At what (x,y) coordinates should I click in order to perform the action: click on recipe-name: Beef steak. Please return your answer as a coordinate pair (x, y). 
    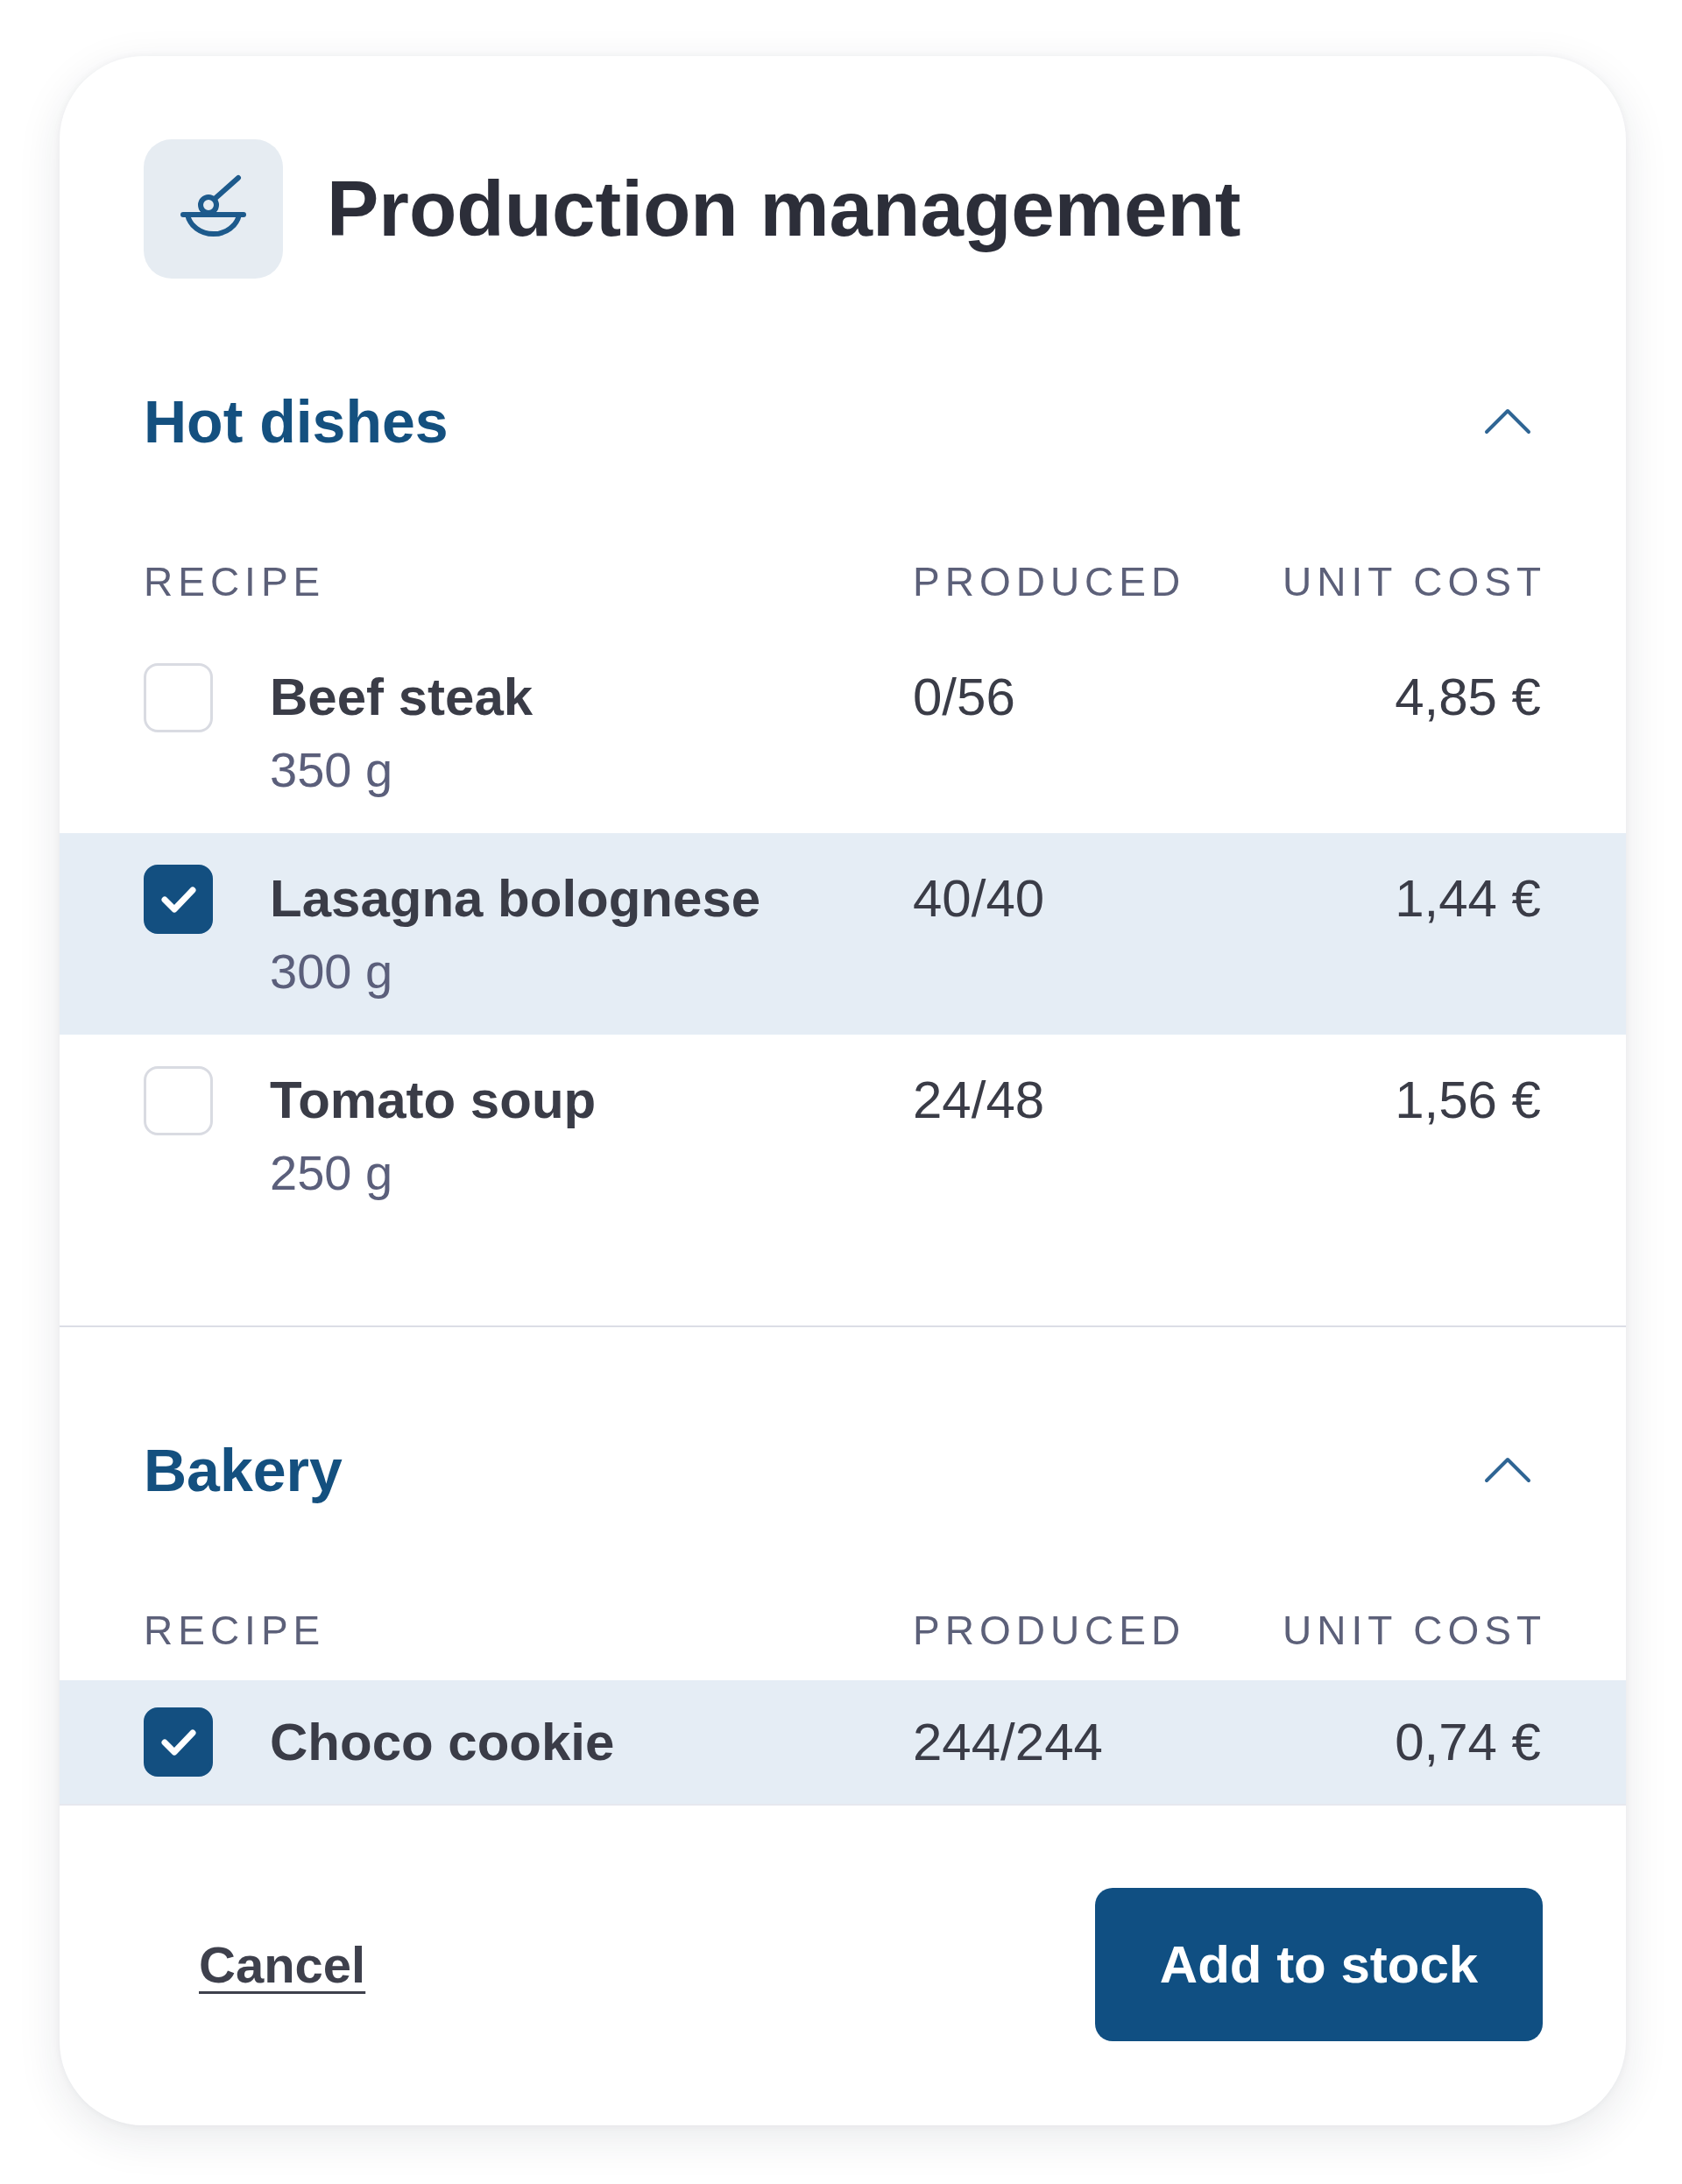
    Looking at the image, I should click on (402, 697).